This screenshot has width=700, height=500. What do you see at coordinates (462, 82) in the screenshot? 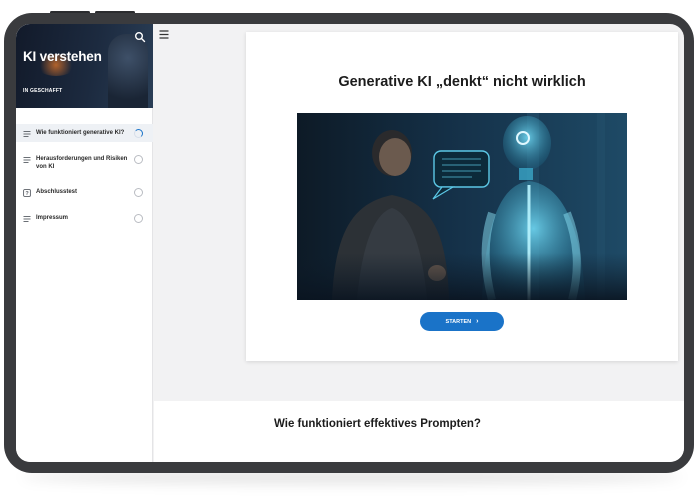
I see `lesson-title: Generative KI „denkt“ nicht wirklich` at bounding box center [462, 82].